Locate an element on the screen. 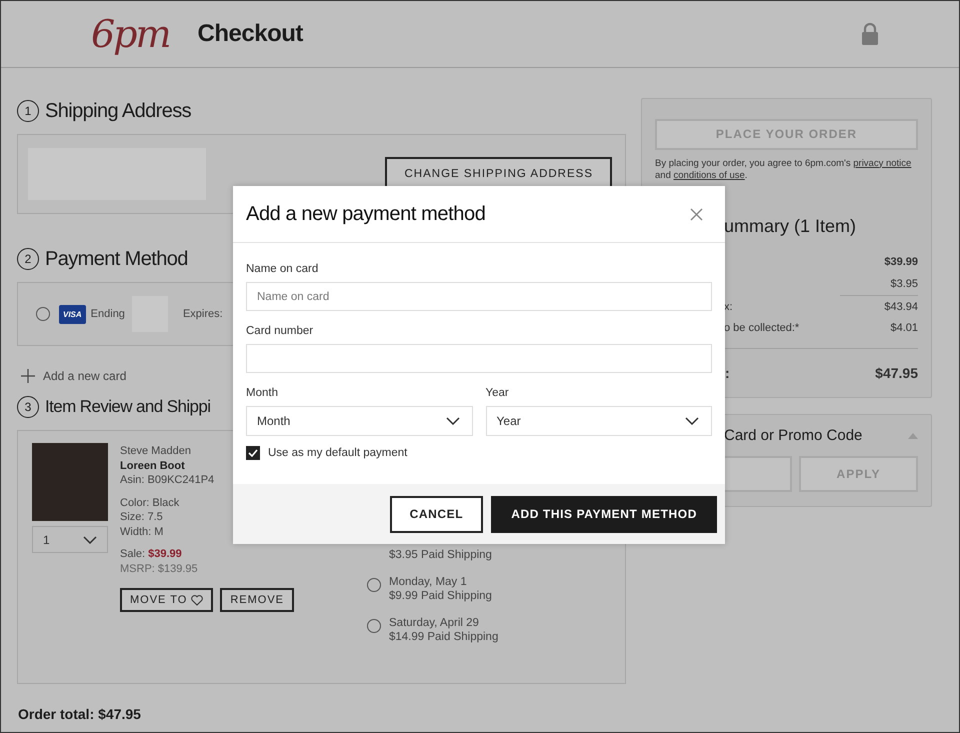 This screenshot has height=733, width=960. summary-value: $39.99 is located at coordinates (901, 262).